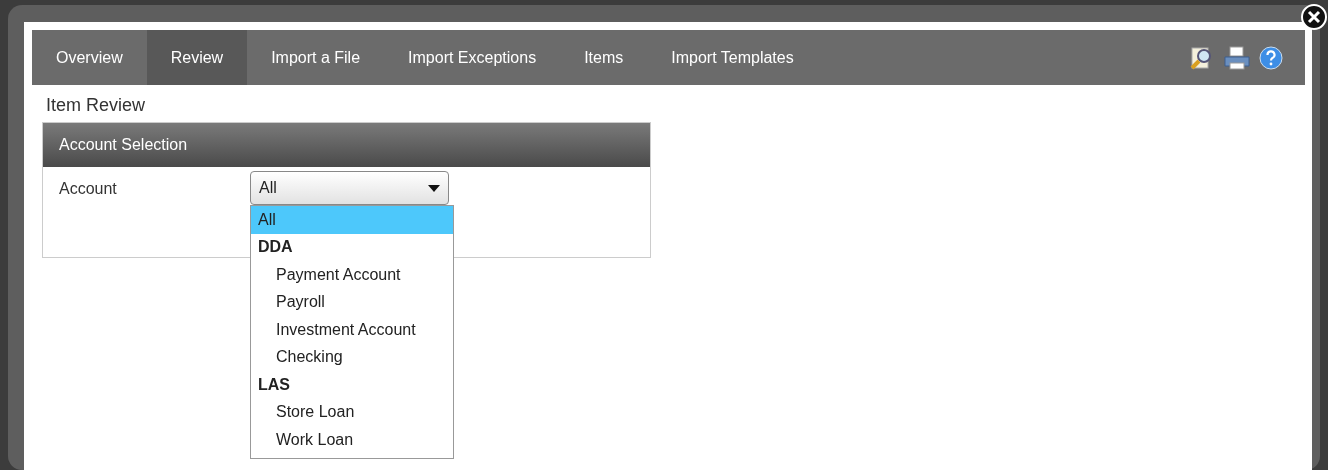  What do you see at coordinates (1237, 57) in the screenshot?
I see `printer-icon` at bounding box center [1237, 57].